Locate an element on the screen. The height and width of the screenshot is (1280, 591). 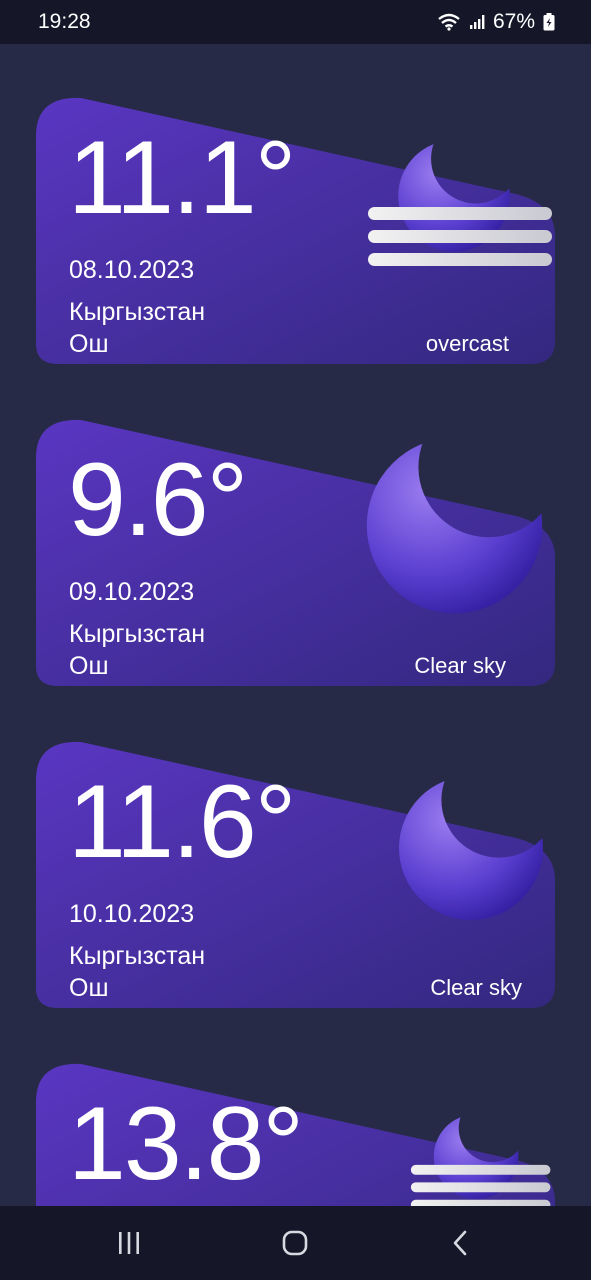
forecast-card: 13.8° is located at coordinates (295, 1134).